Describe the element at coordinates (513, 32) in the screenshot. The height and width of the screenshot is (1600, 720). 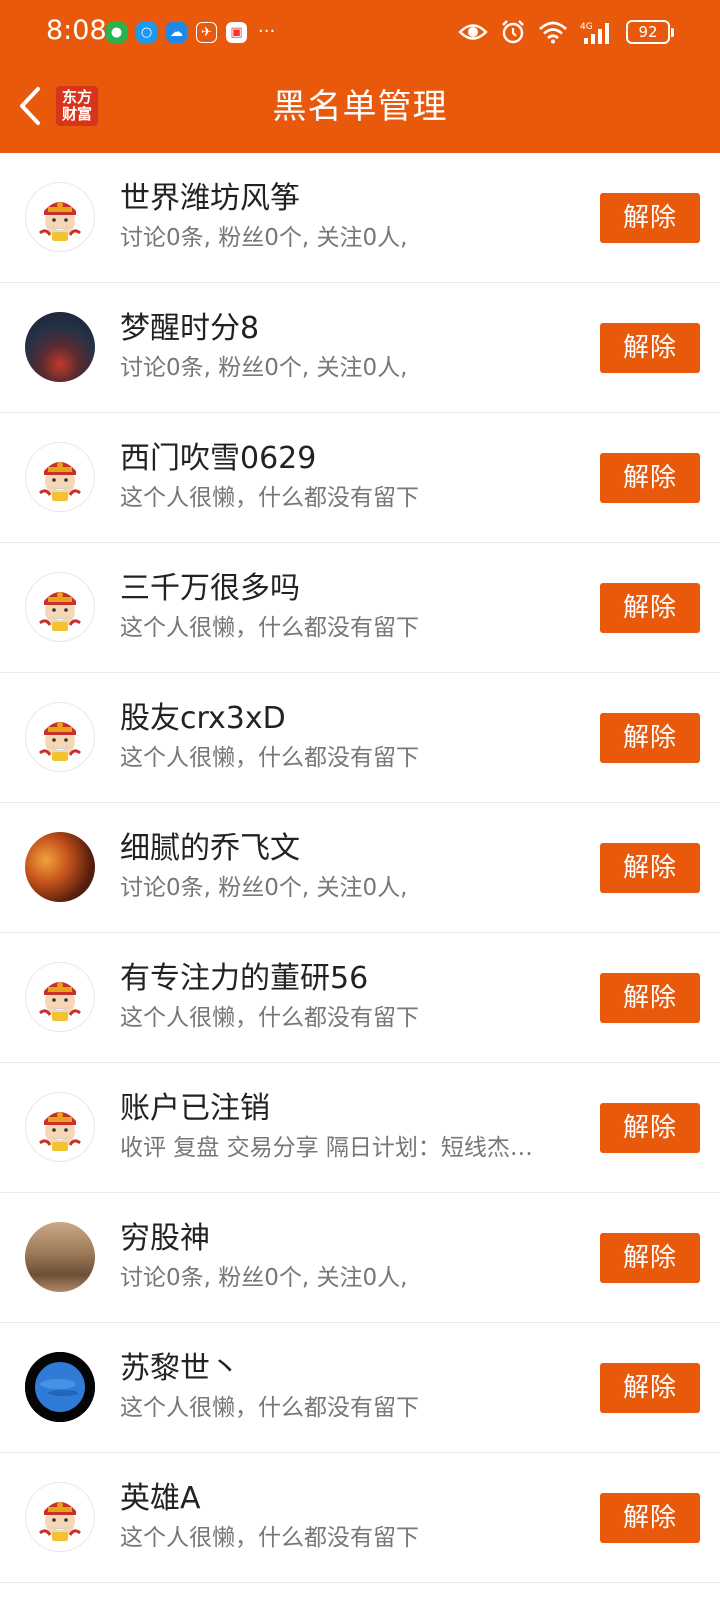
I see `alarm-icon` at that location.